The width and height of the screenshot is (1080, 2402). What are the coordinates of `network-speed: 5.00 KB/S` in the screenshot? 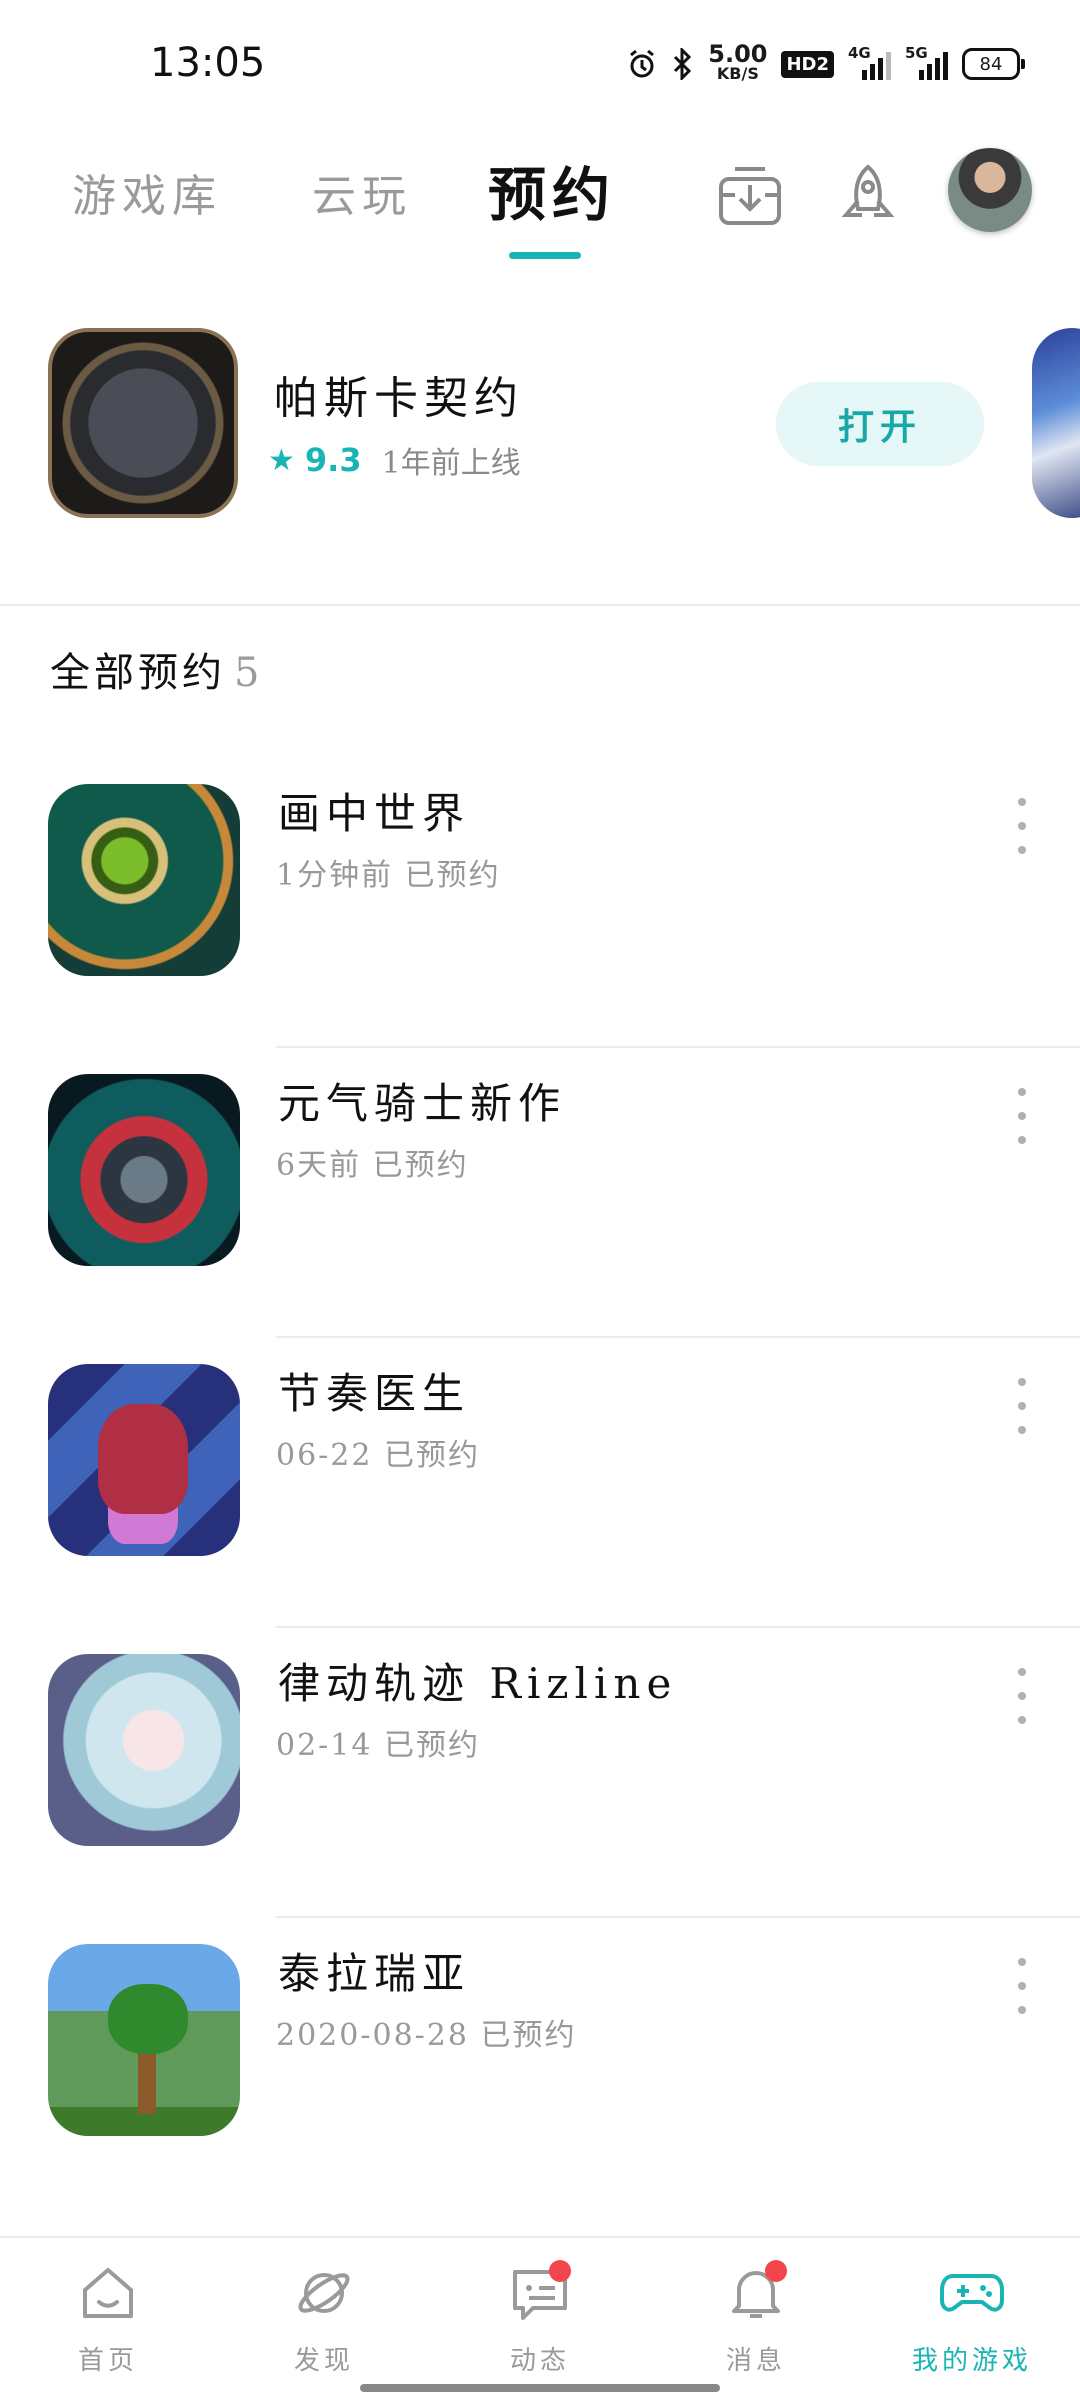 It's located at (738, 62).